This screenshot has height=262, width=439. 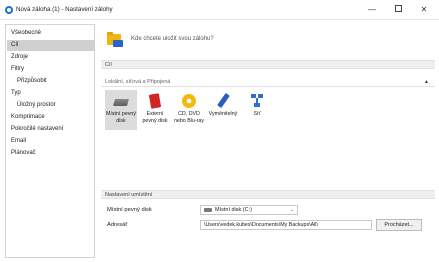 I want to click on sidebar-item-vseobecne: Všeobecné, so click(x=51, y=33).